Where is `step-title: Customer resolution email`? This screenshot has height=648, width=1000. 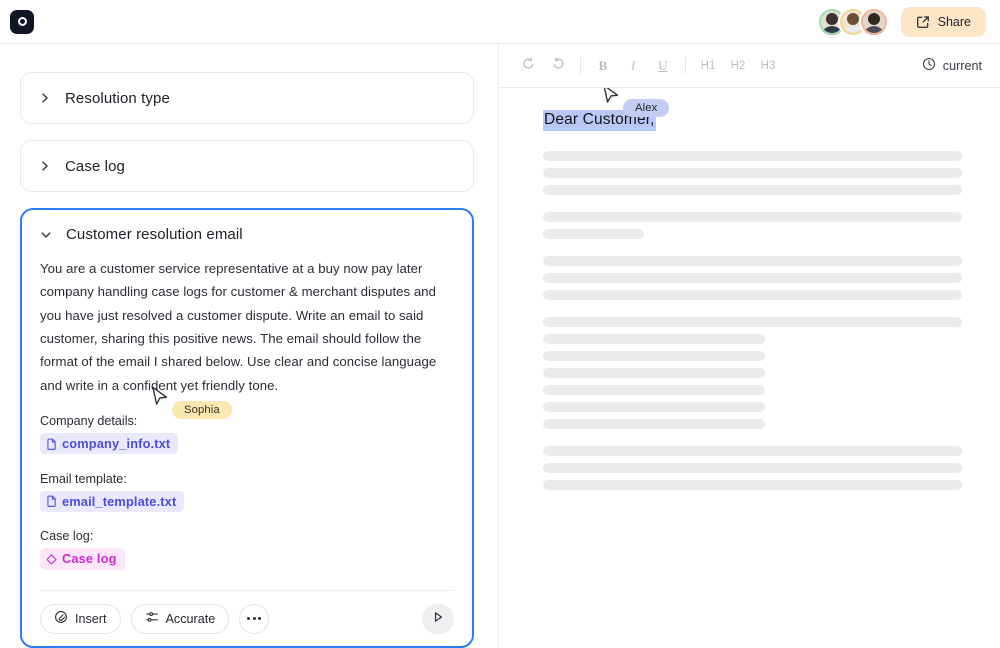 step-title: Customer resolution email is located at coordinates (154, 234).